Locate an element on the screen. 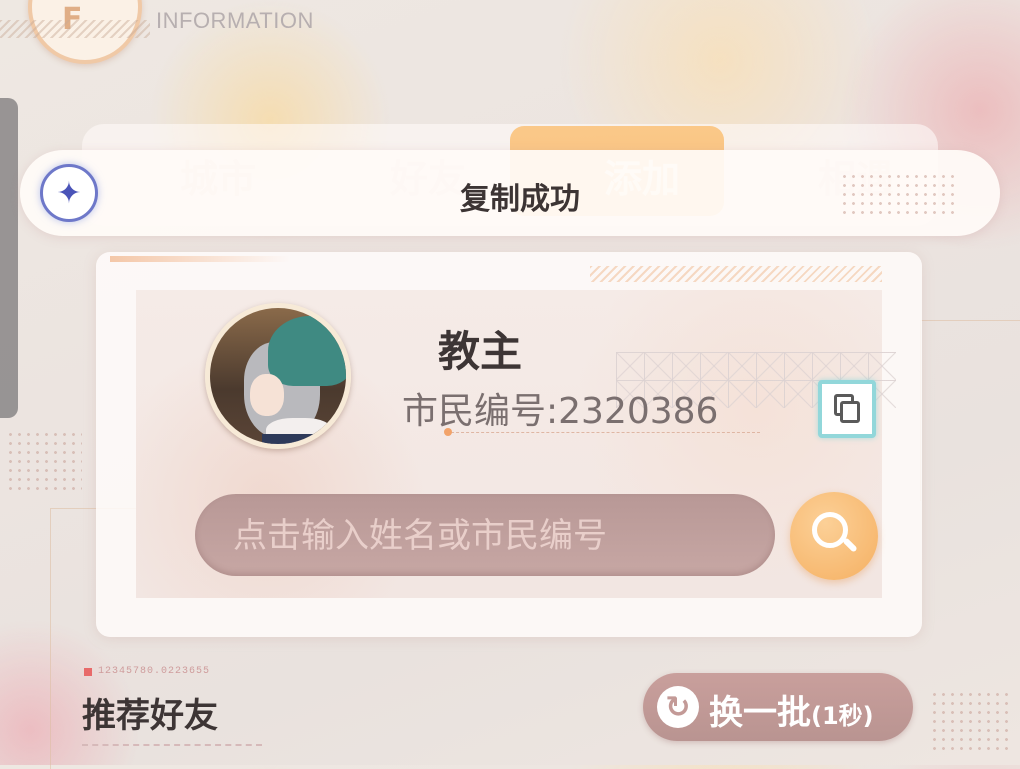 Image resolution: width=1020 pixels, height=769 pixels. header-subtitle: INFORMATION is located at coordinates (235, 20).